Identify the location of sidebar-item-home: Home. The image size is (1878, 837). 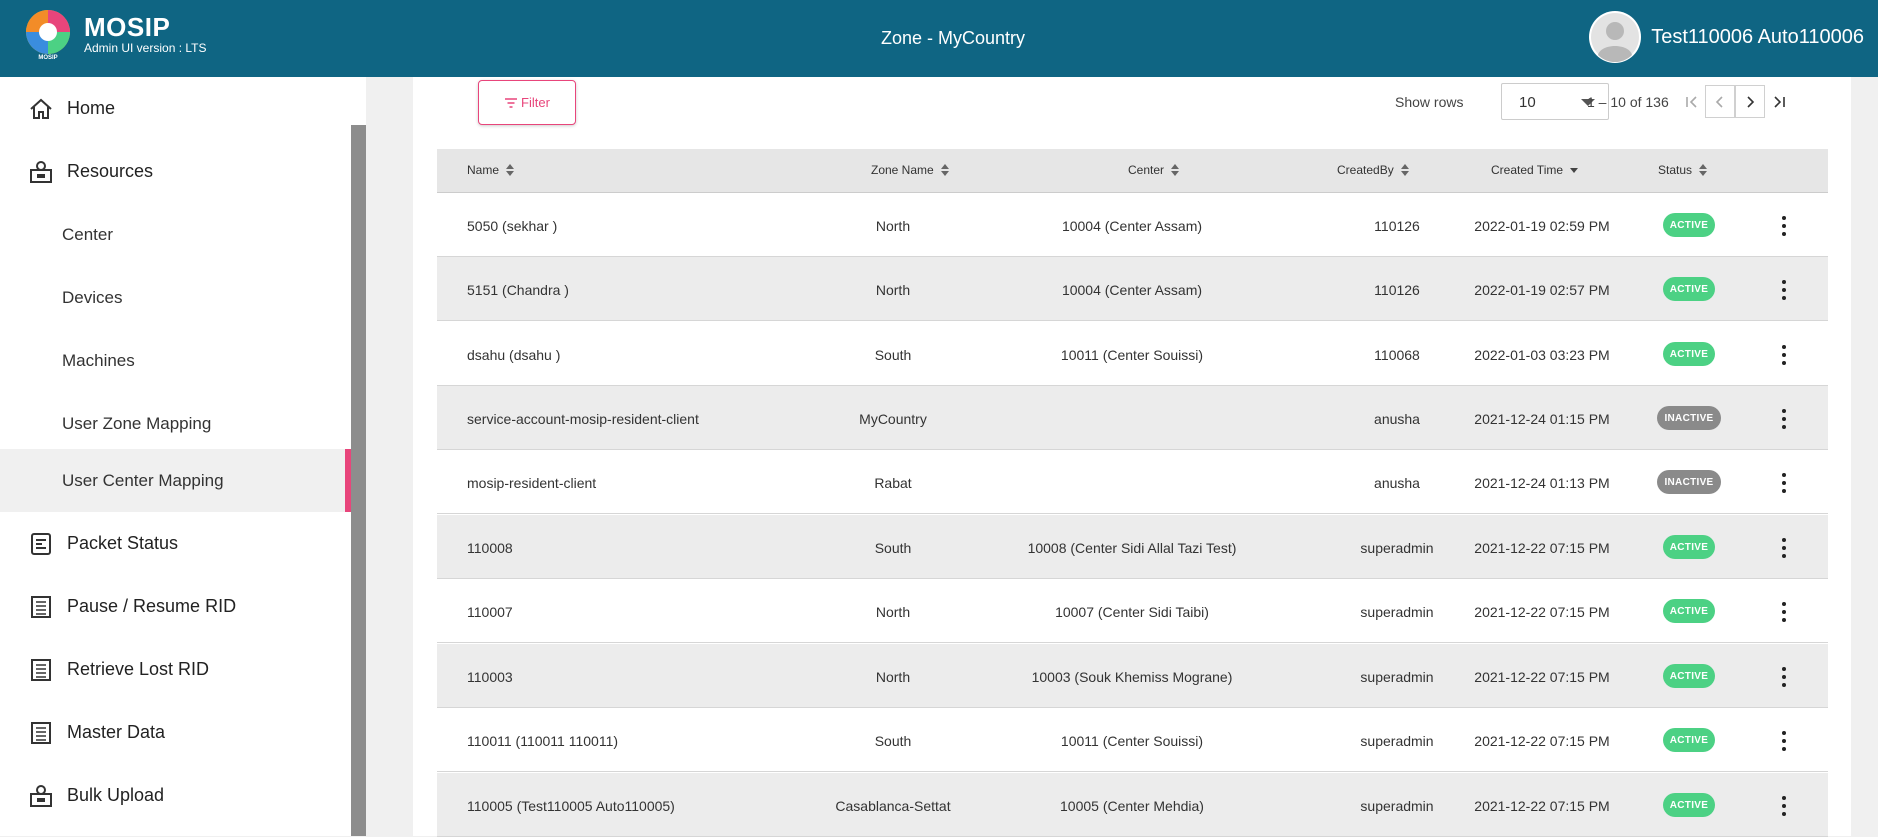
(176, 108).